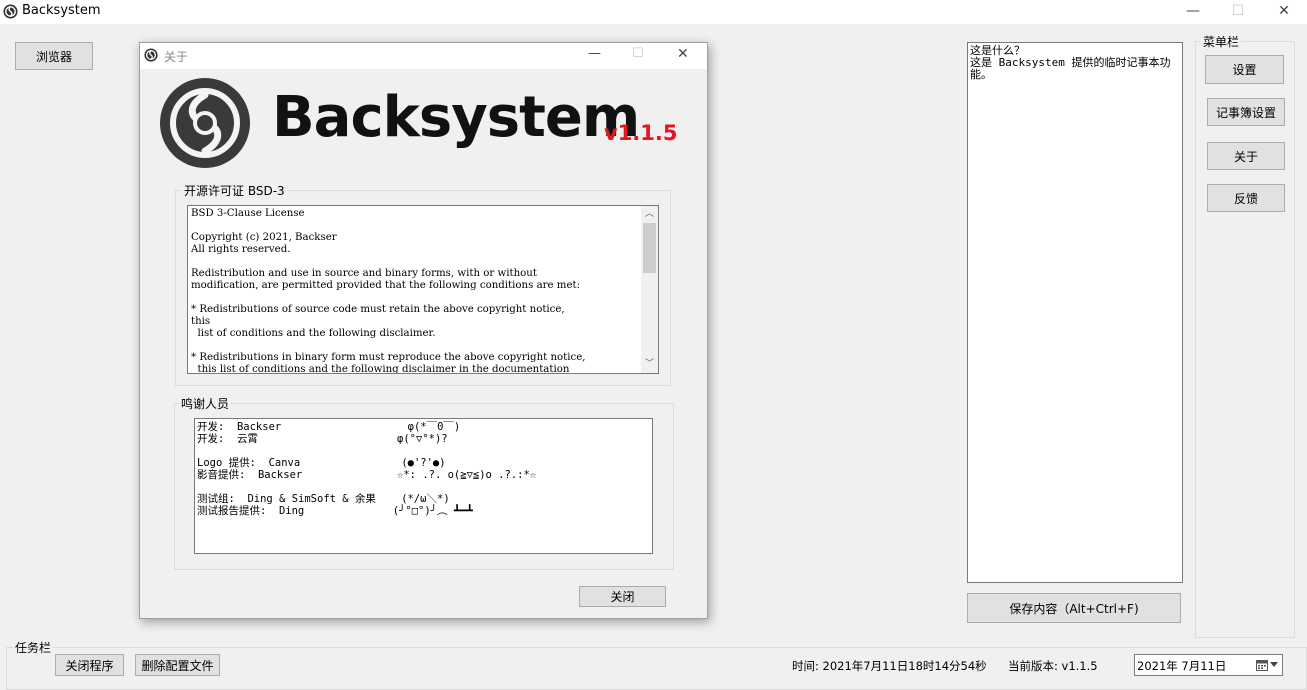  I want to click on scroll-up-icon: ︿, so click(649, 214).